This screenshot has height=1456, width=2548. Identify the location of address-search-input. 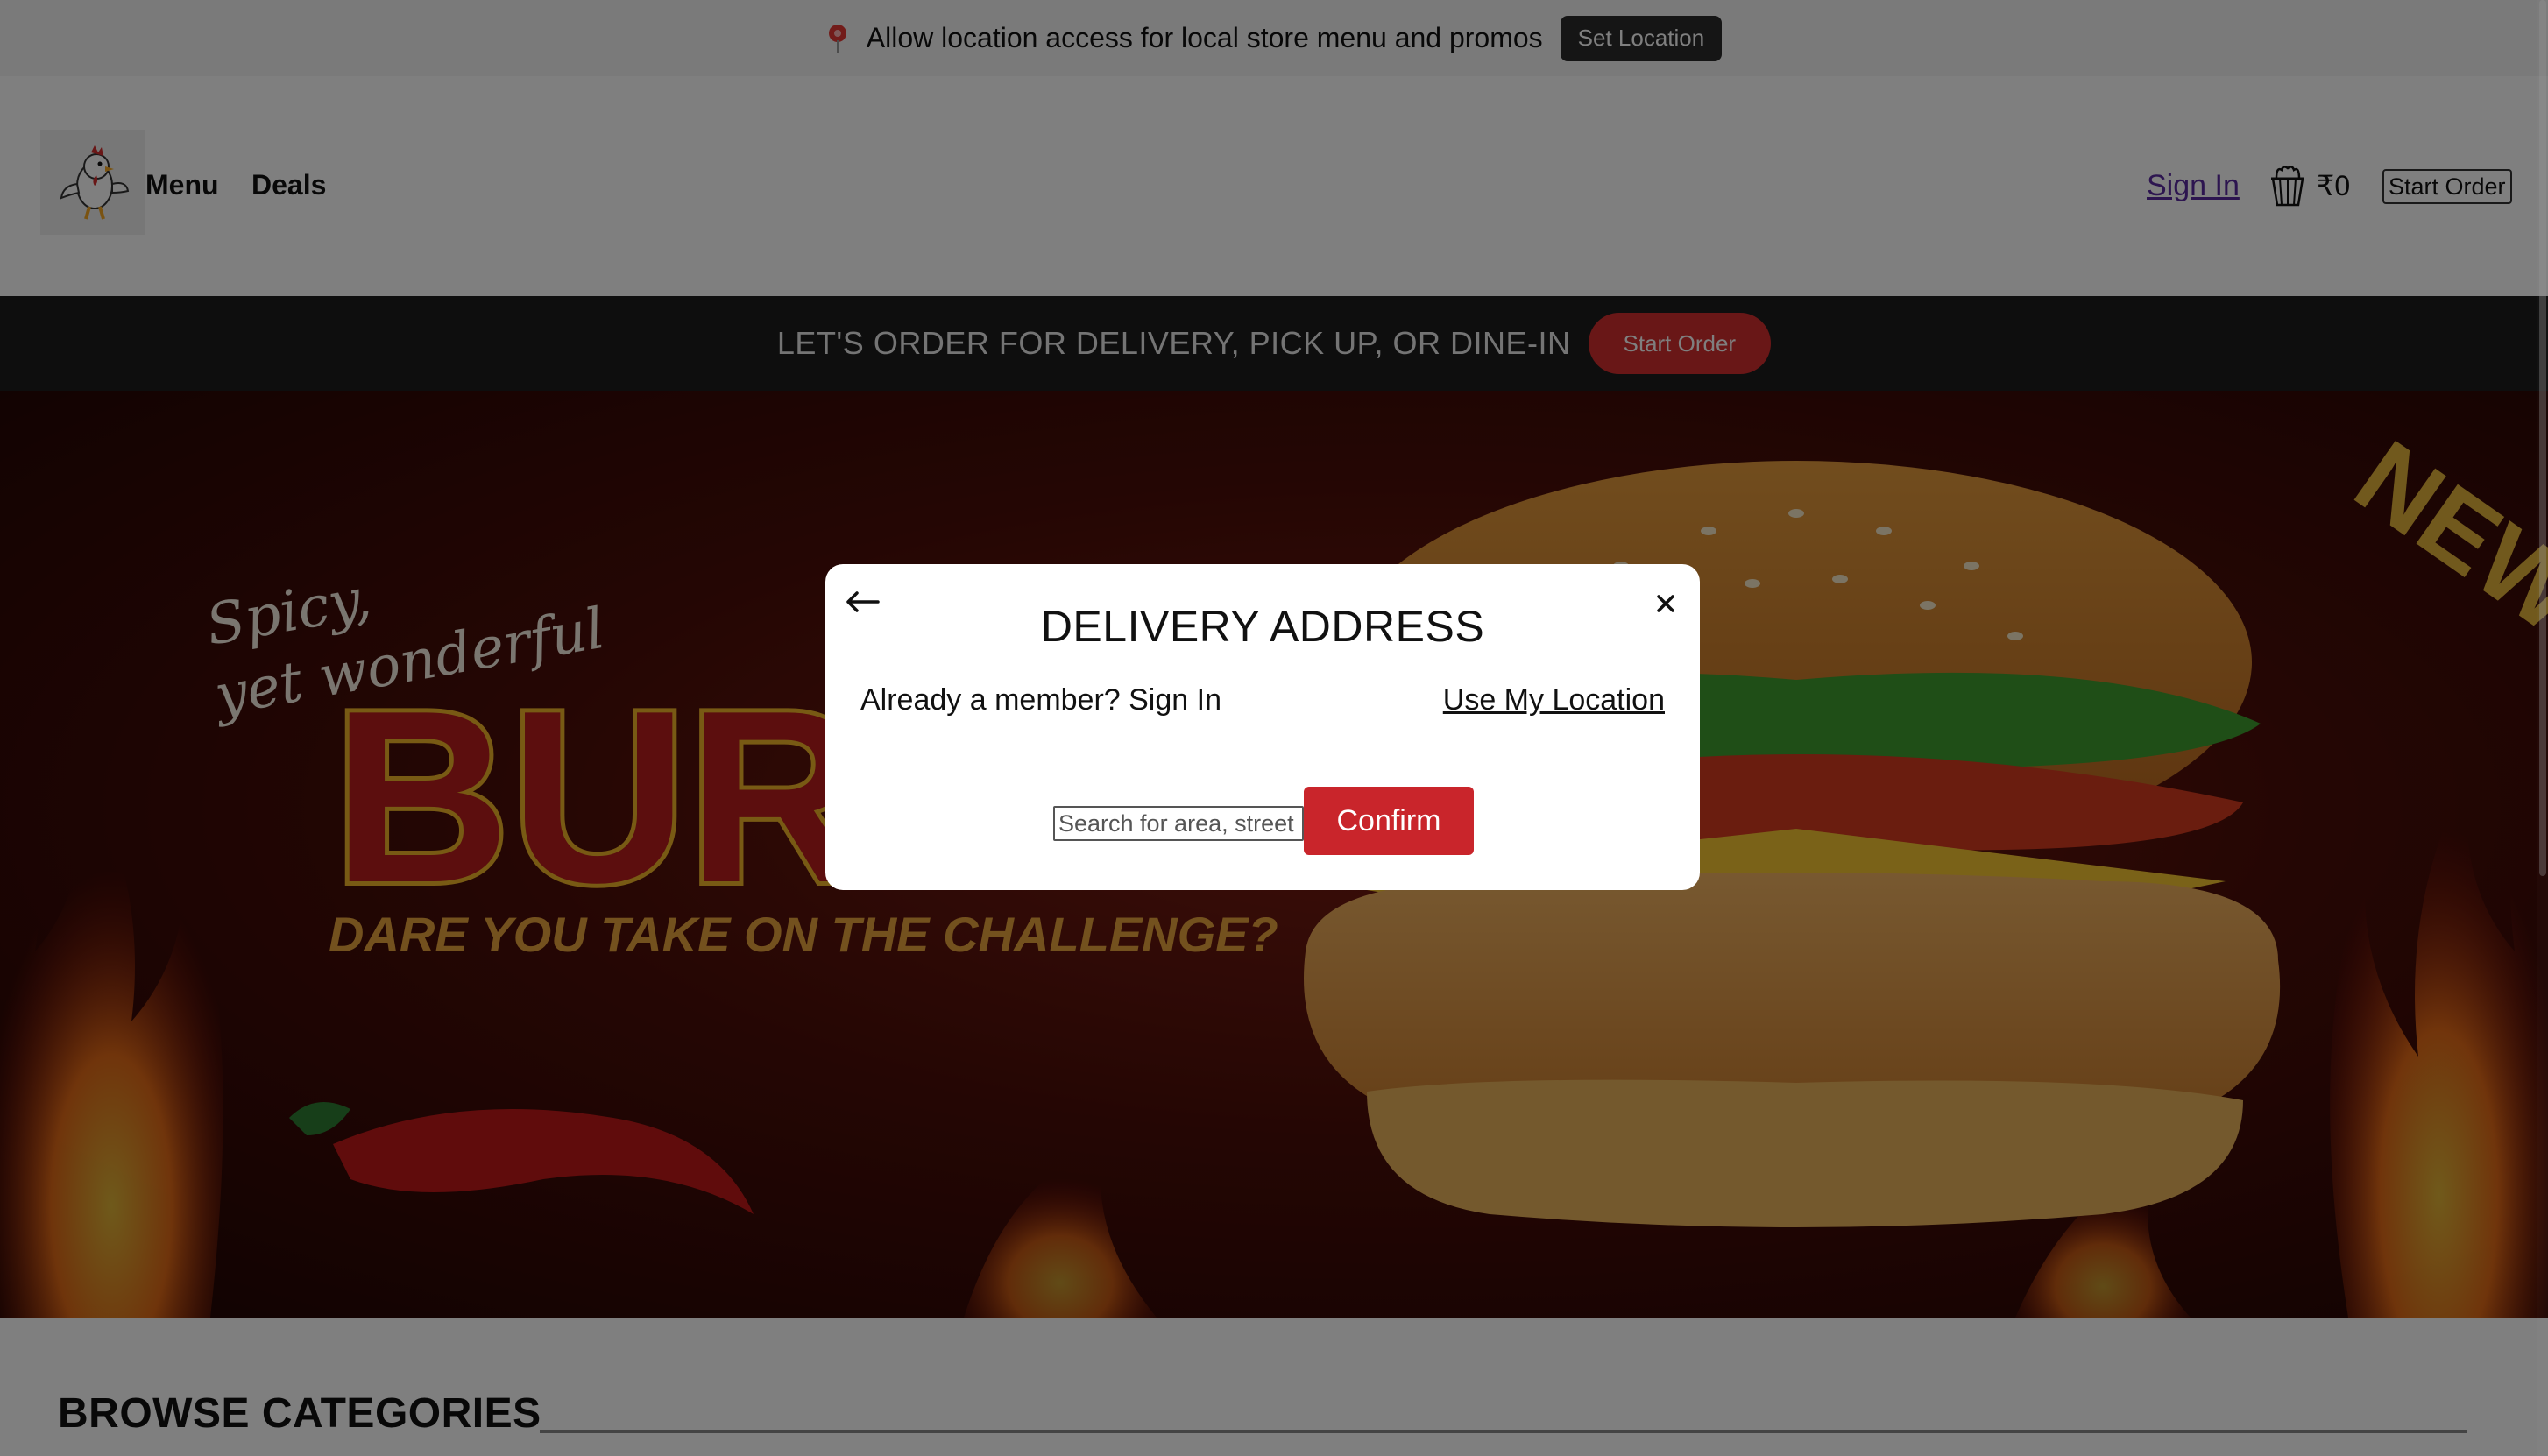
(1178, 823).